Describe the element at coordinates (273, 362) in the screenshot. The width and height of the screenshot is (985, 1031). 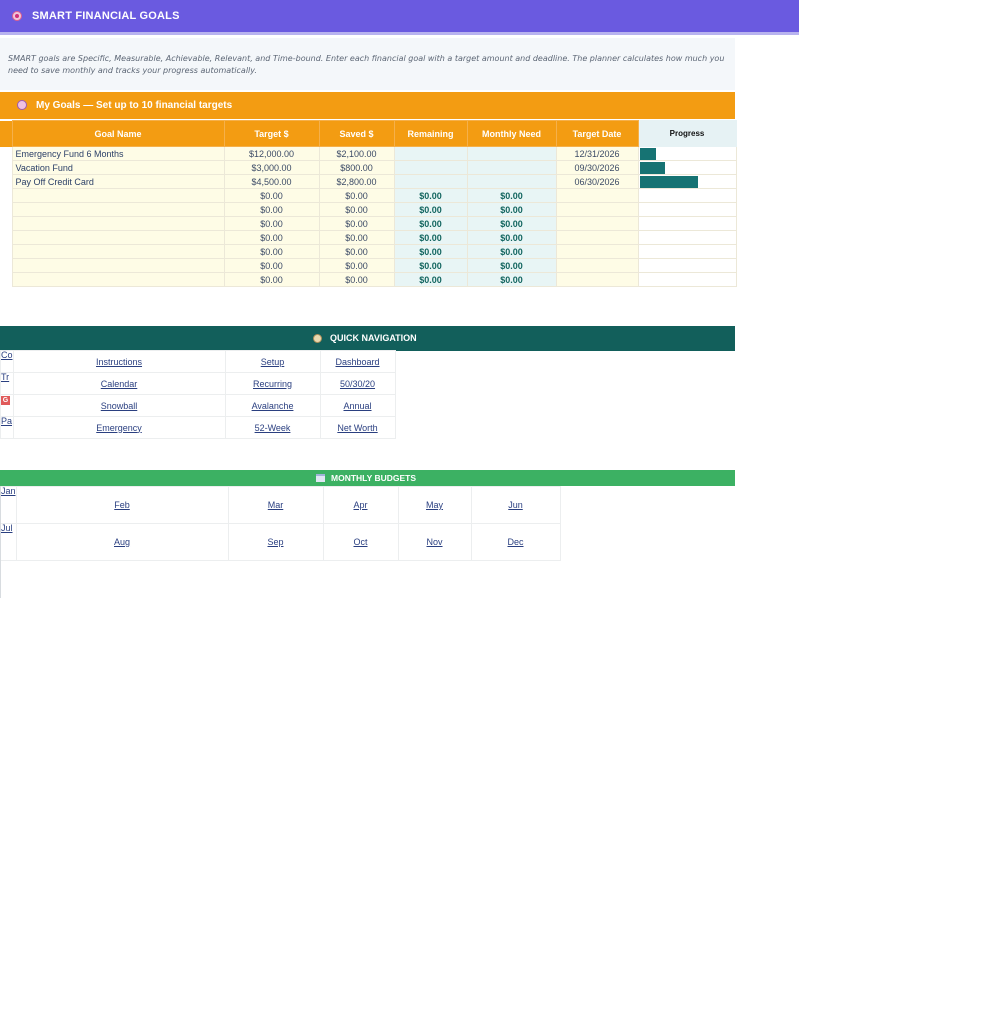
I see `nav-link: Setup` at that location.